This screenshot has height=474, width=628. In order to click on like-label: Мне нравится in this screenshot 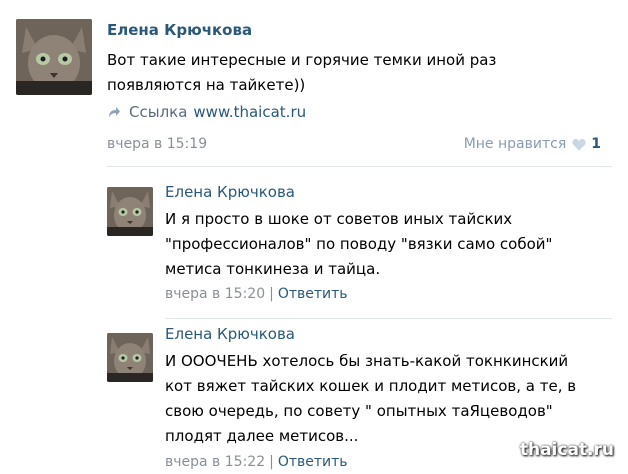, I will do `click(515, 144)`.